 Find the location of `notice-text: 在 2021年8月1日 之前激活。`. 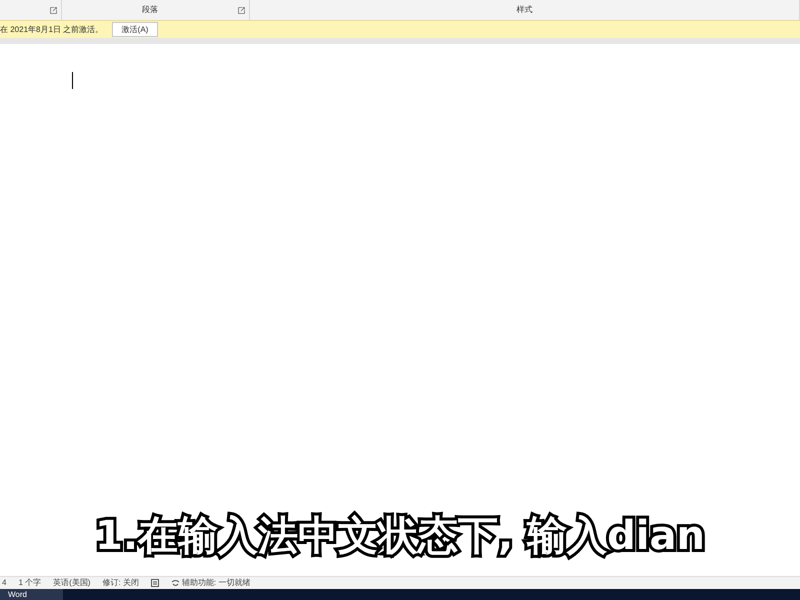

notice-text: 在 2021年8月1日 之前激活。 is located at coordinates (52, 30).